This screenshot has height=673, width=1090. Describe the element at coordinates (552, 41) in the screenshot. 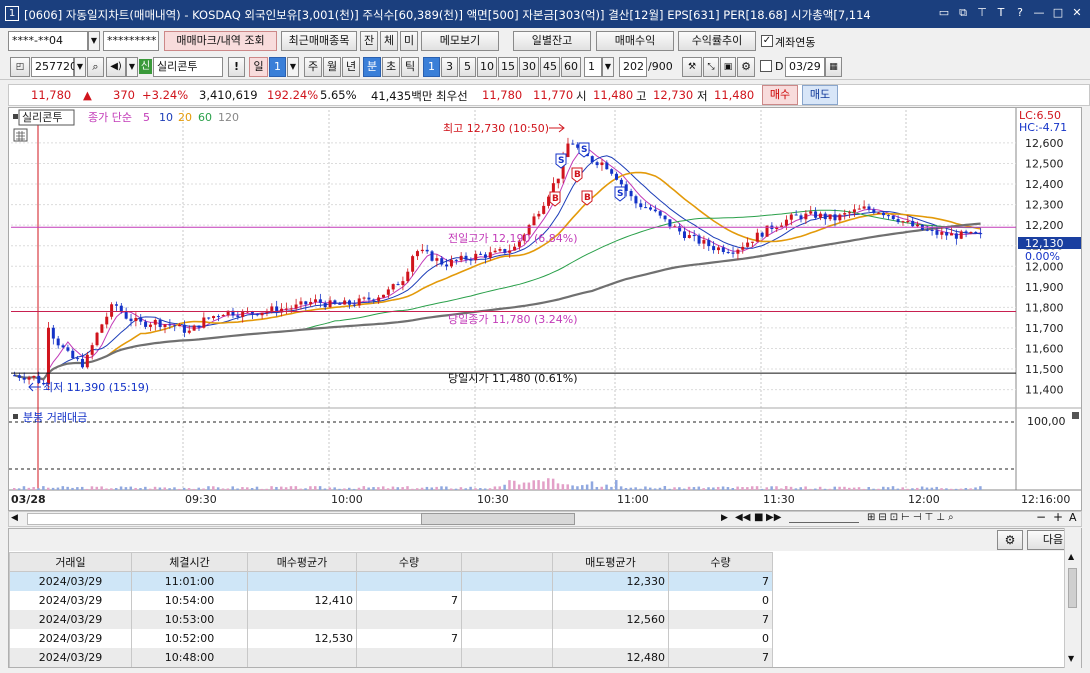

I see `daily-balance-button: 일별잔고` at that location.